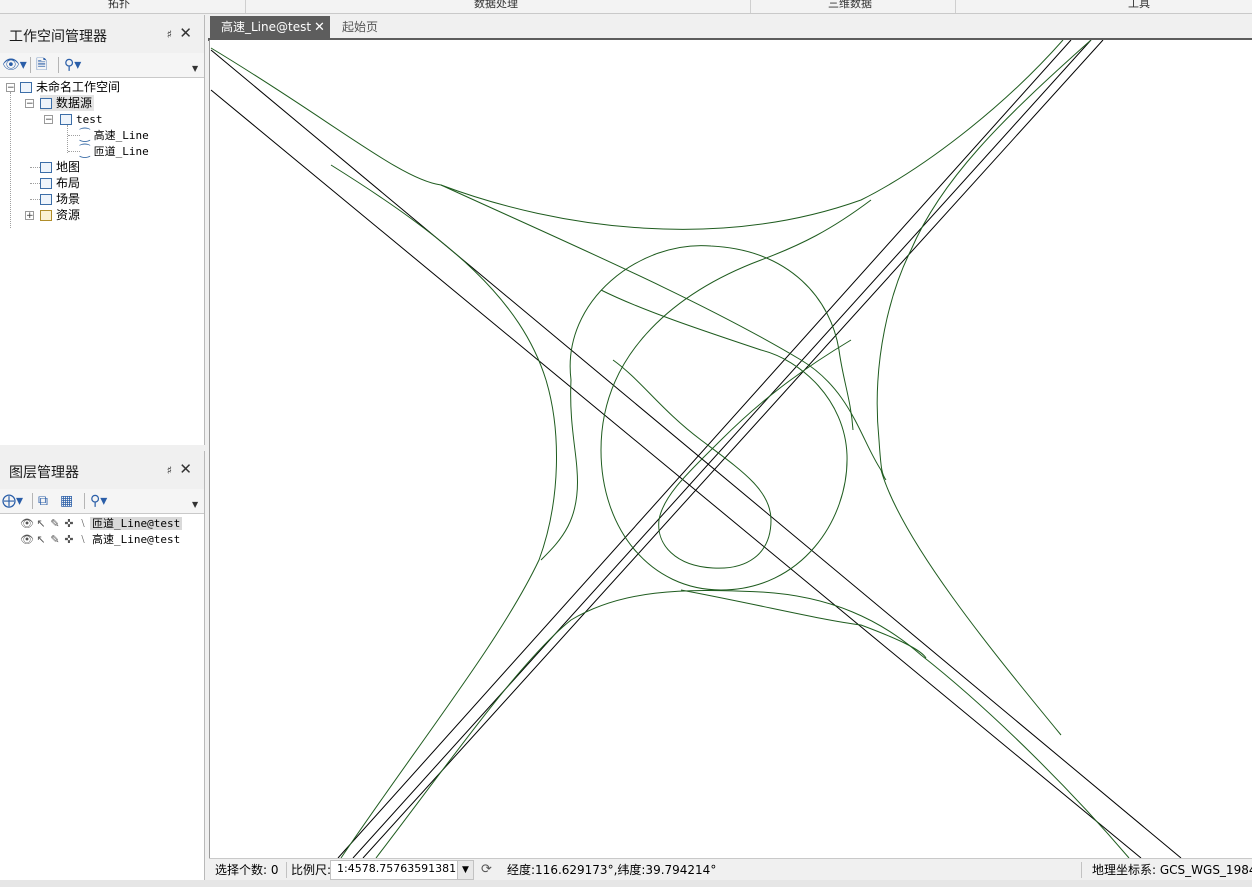 The height and width of the screenshot is (887, 1252). Describe the element at coordinates (114, 151) in the screenshot. I see `tree-item-dataset-ramp: ⁐ 匝道_Line` at that location.